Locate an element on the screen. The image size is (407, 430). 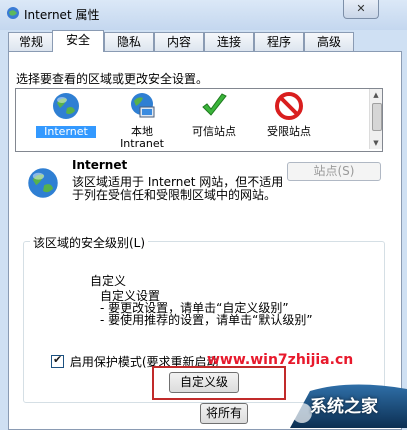
zone-instruction: 选择要查看的区域或更改安全设置。 is located at coordinates (112, 79).